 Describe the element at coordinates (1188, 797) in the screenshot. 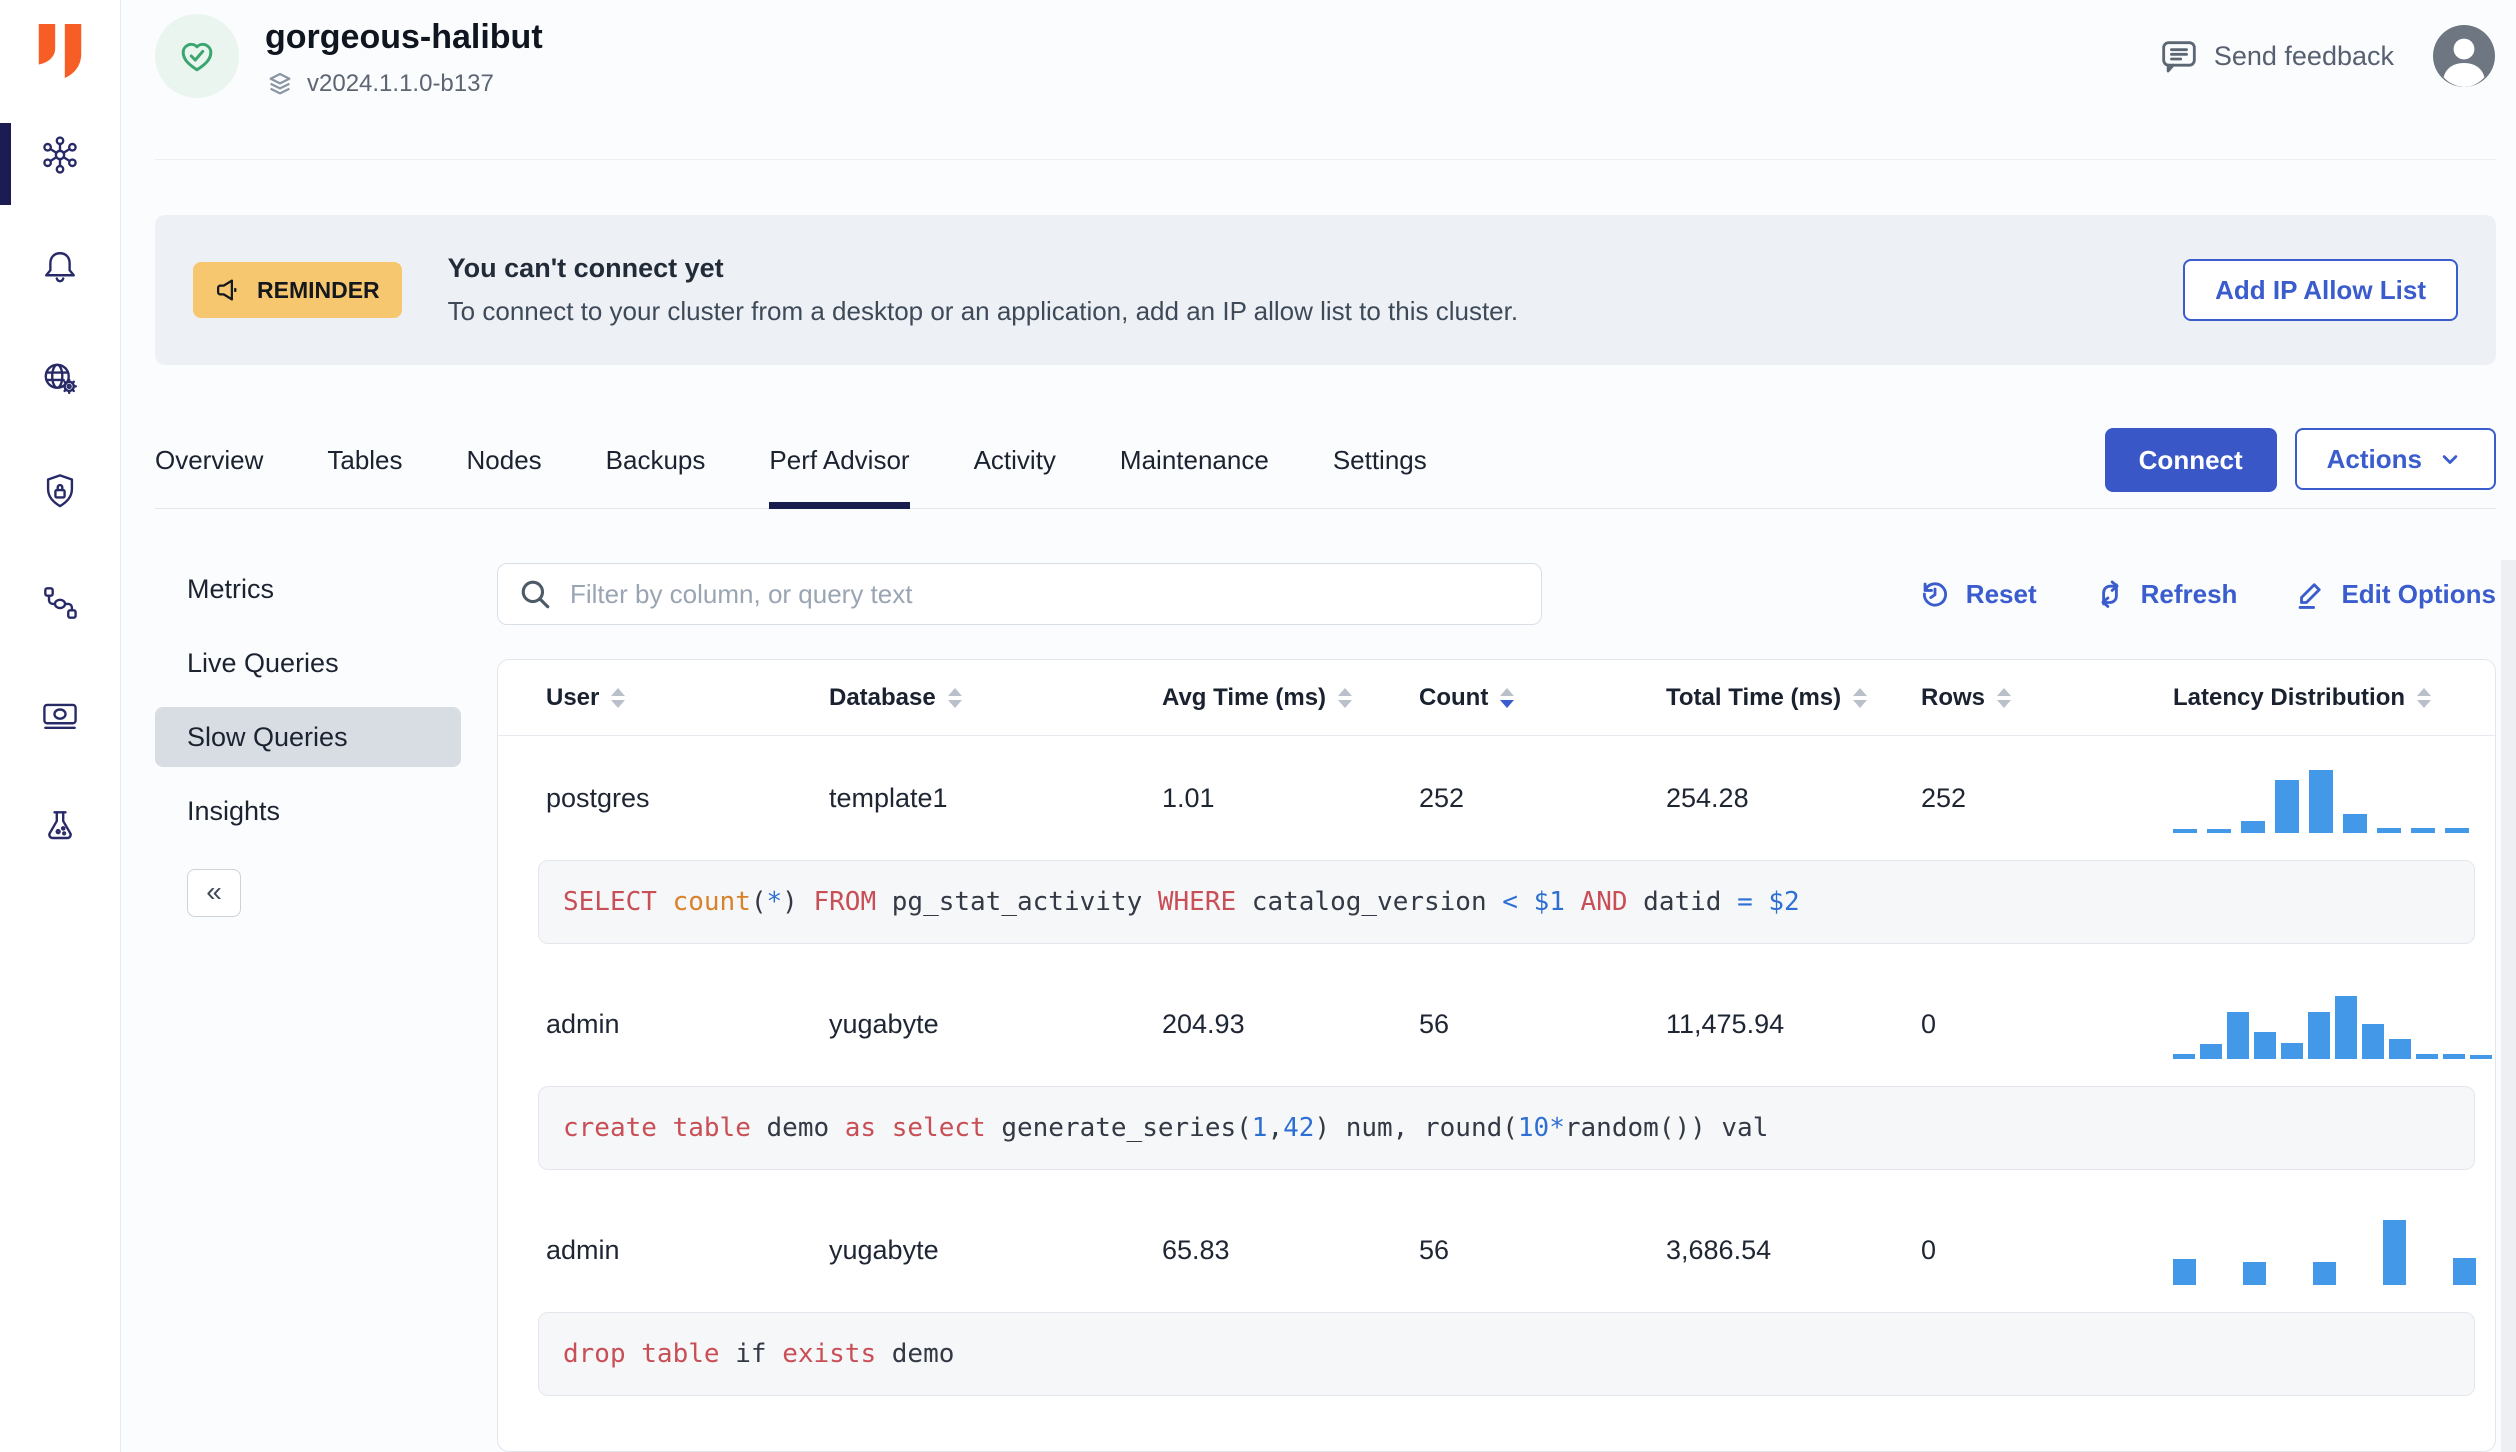

I see `cell-avg-time-ms: 1.01` at that location.